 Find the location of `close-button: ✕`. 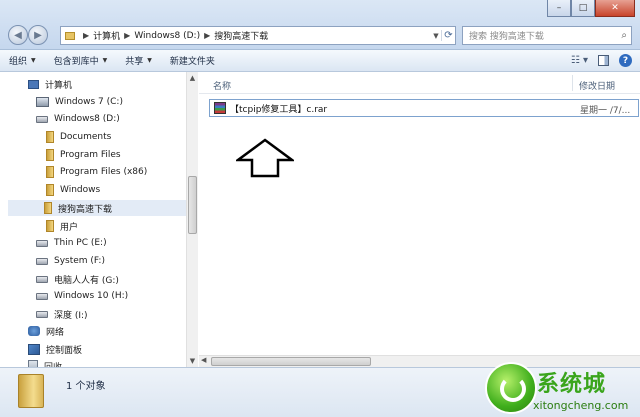

close-button: ✕ is located at coordinates (615, 8).